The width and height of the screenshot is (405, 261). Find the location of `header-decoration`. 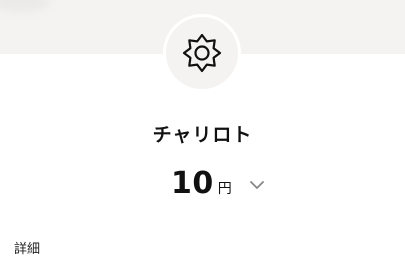

header-decoration is located at coordinates (25, 6).